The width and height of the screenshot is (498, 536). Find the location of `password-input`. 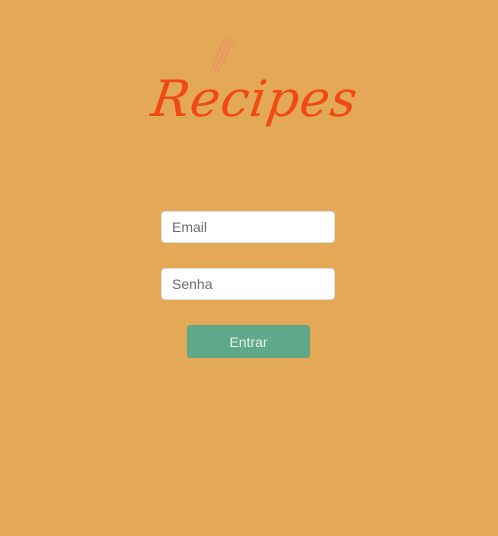

password-input is located at coordinates (248, 284).